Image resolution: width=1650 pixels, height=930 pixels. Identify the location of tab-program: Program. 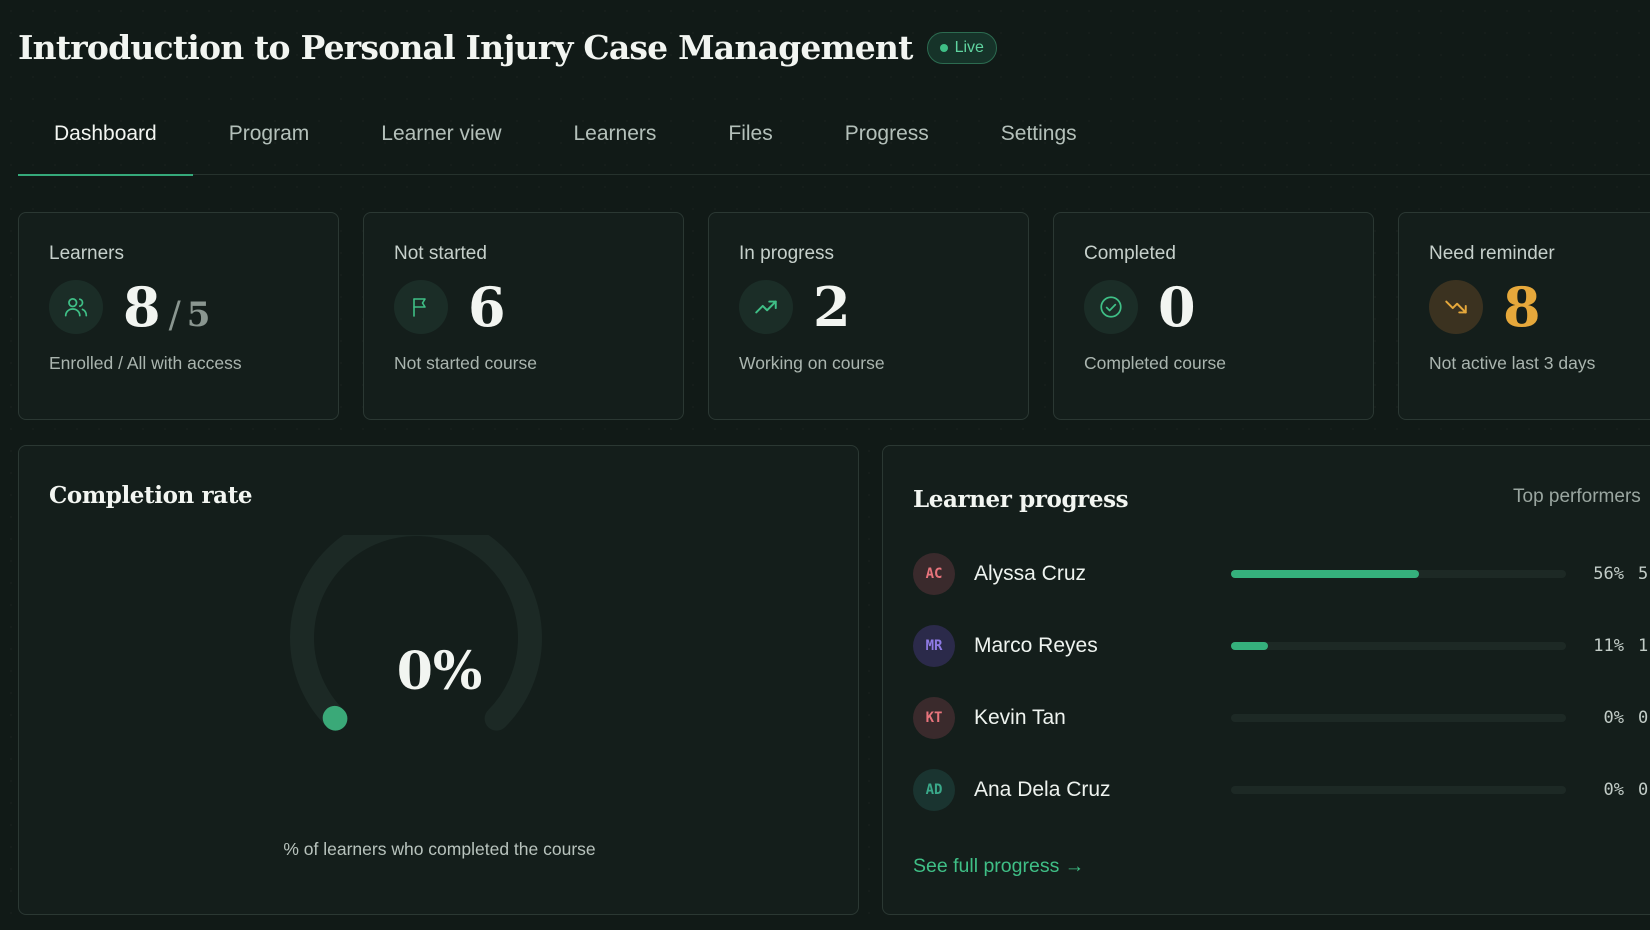
(269, 139).